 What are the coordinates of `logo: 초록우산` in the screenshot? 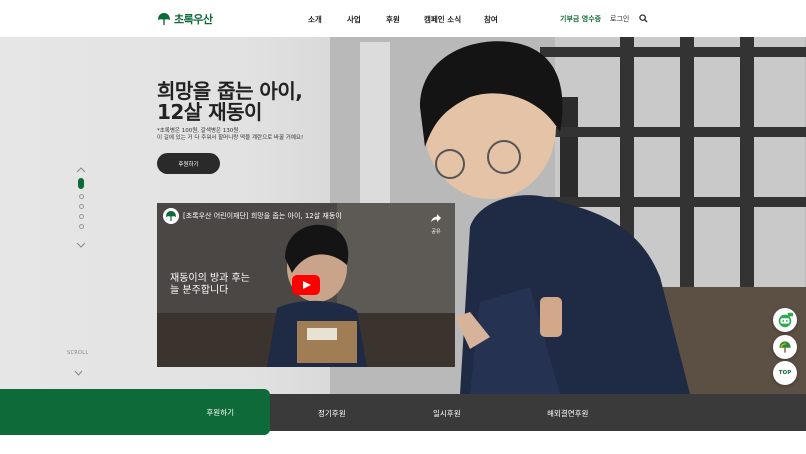 It's located at (185, 19).